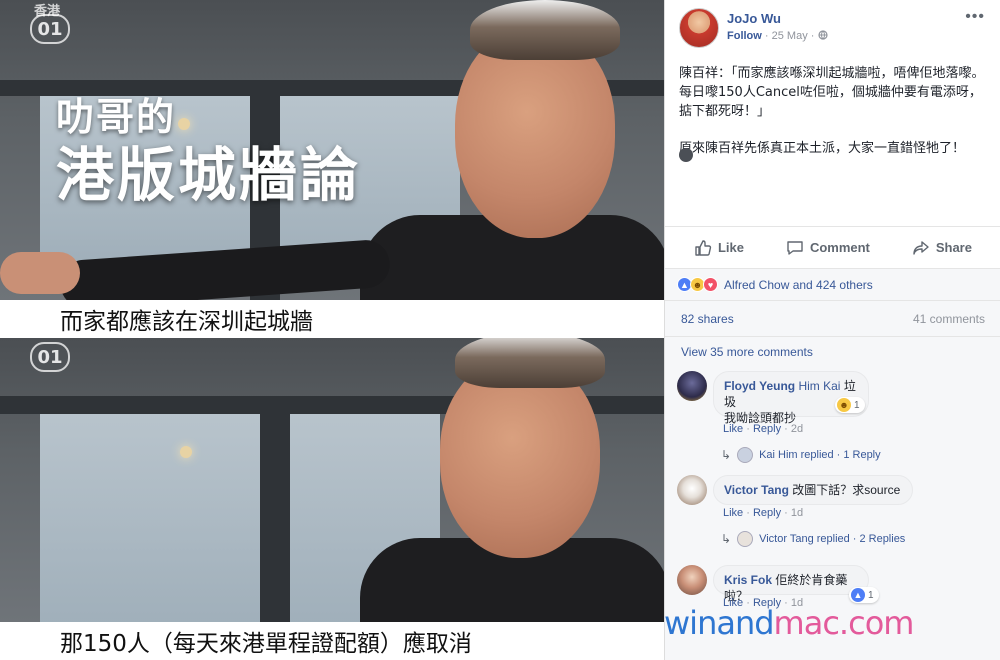  Describe the element at coordinates (804, 539) in the screenshot. I see `reply-summary-name: Victor Tang replied` at that location.